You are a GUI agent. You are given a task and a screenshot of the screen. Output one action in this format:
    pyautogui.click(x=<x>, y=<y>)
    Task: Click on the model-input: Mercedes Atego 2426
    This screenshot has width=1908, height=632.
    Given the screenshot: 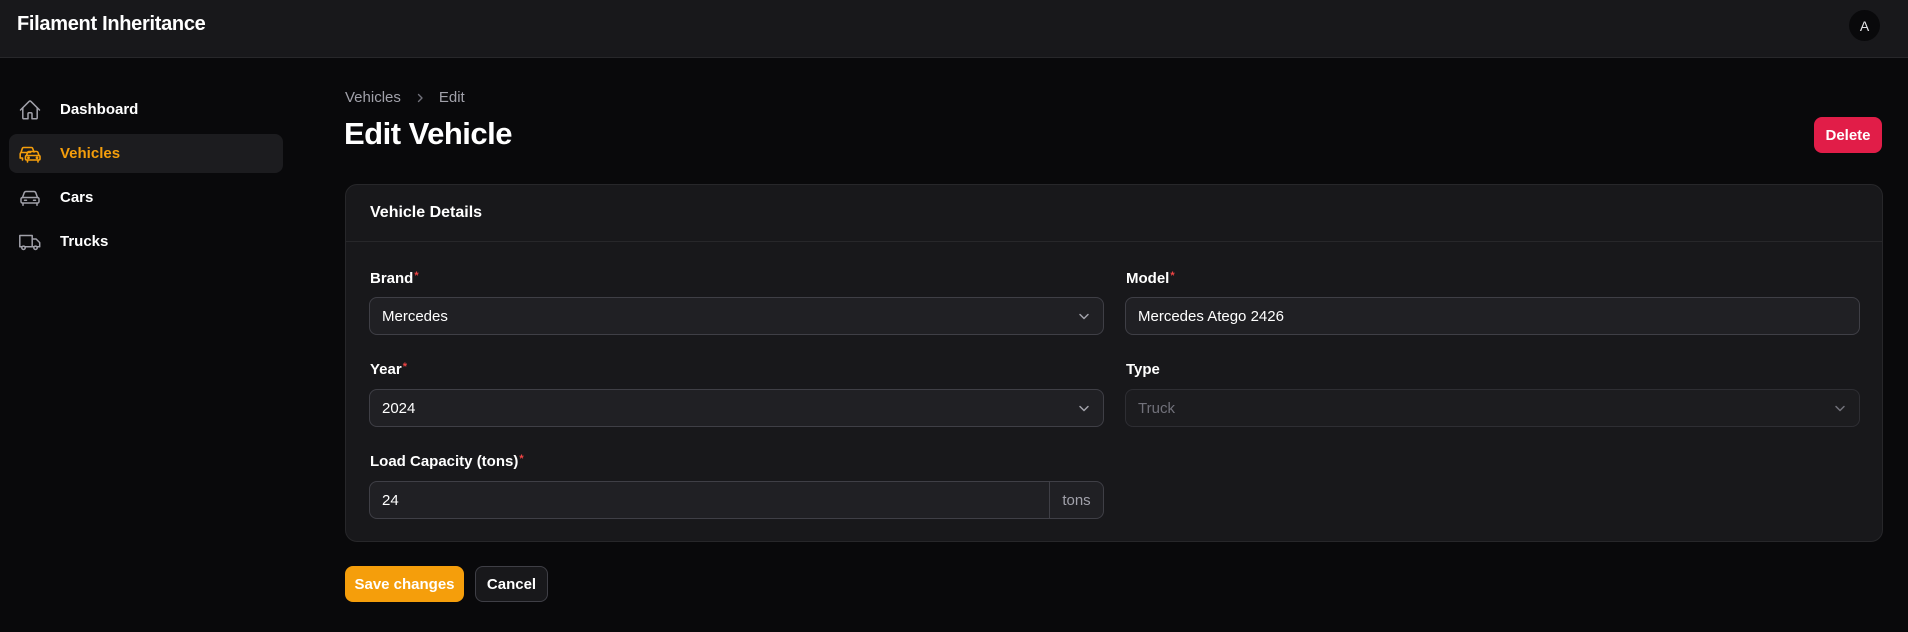 What is the action you would take?
    pyautogui.click(x=1492, y=316)
    